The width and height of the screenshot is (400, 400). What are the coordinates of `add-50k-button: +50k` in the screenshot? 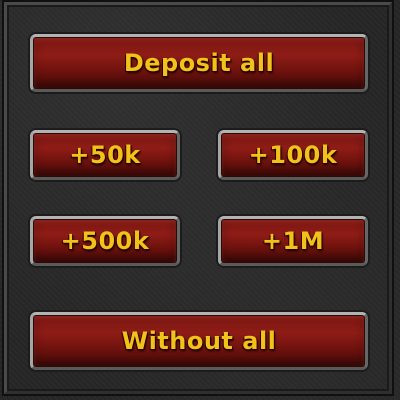 It's located at (105, 155).